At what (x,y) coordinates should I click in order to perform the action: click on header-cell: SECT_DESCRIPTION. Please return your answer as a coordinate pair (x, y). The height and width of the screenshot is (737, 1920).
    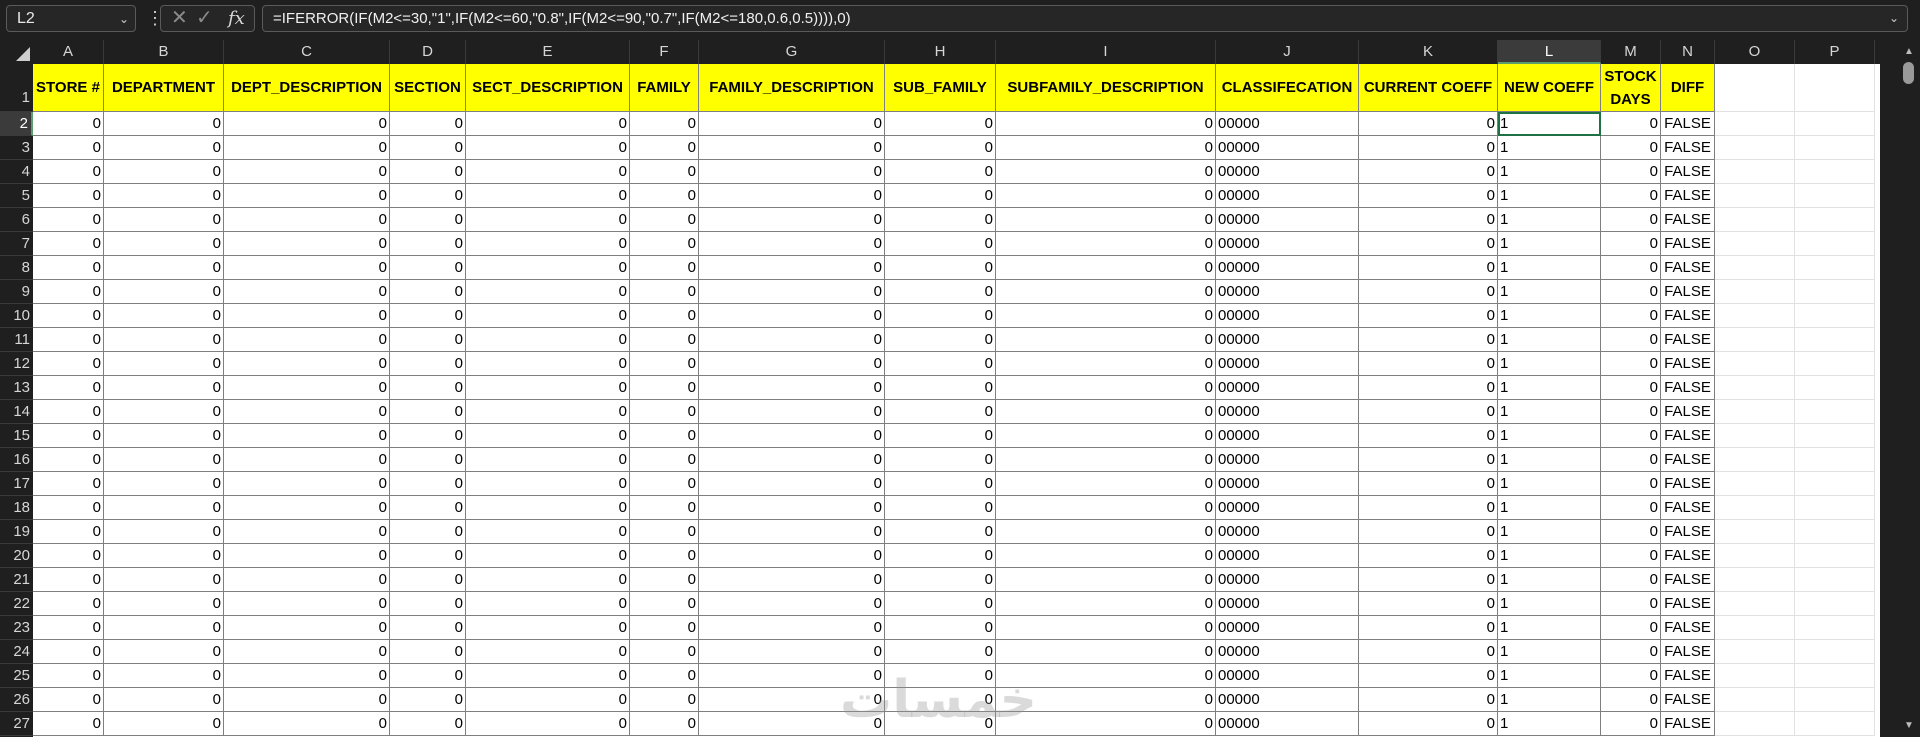
    Looking at the image, I should click on (548, 88).